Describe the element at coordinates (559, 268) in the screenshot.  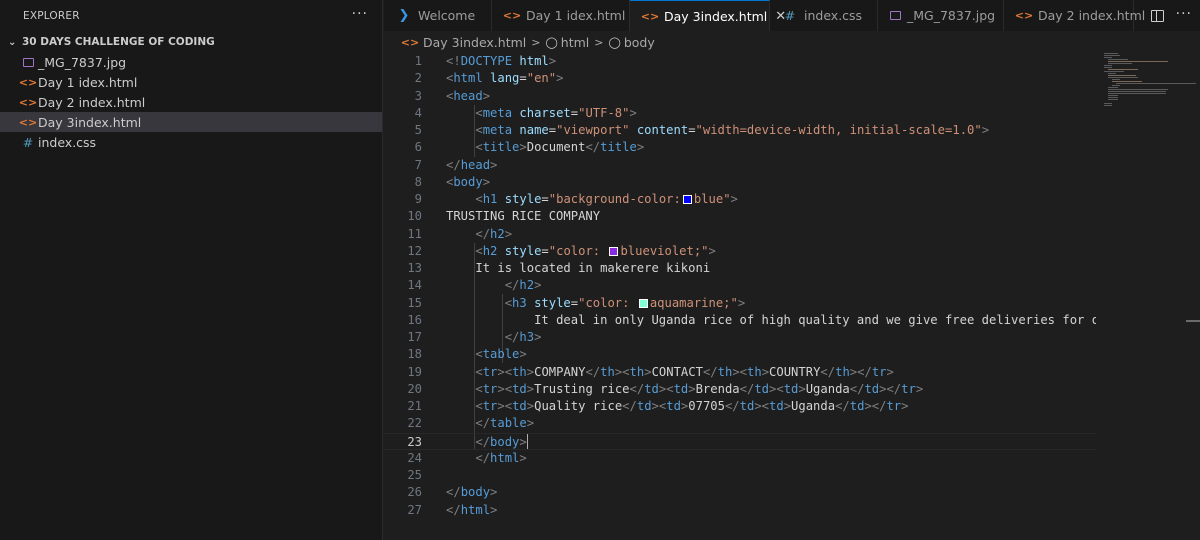
I see `code-line: 13 It is located in makerere kikoni` at that location.